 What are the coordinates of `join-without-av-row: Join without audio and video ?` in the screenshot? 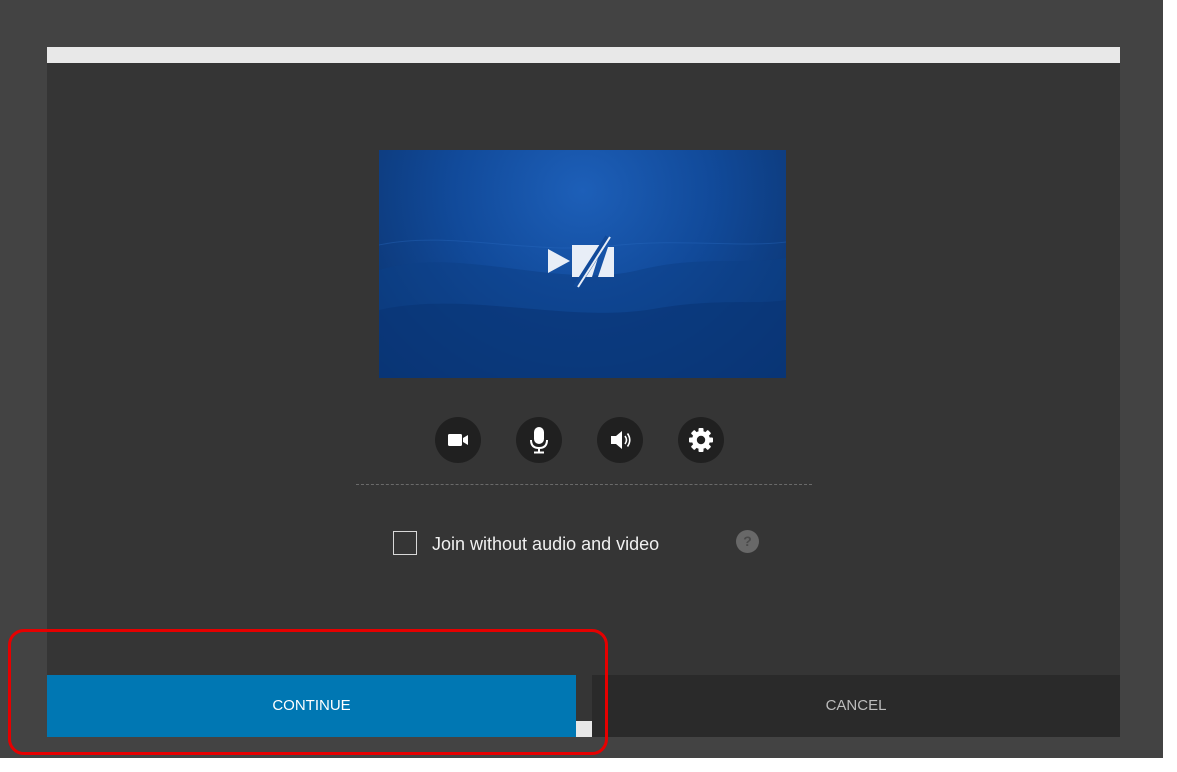 It's located at (603, 545).